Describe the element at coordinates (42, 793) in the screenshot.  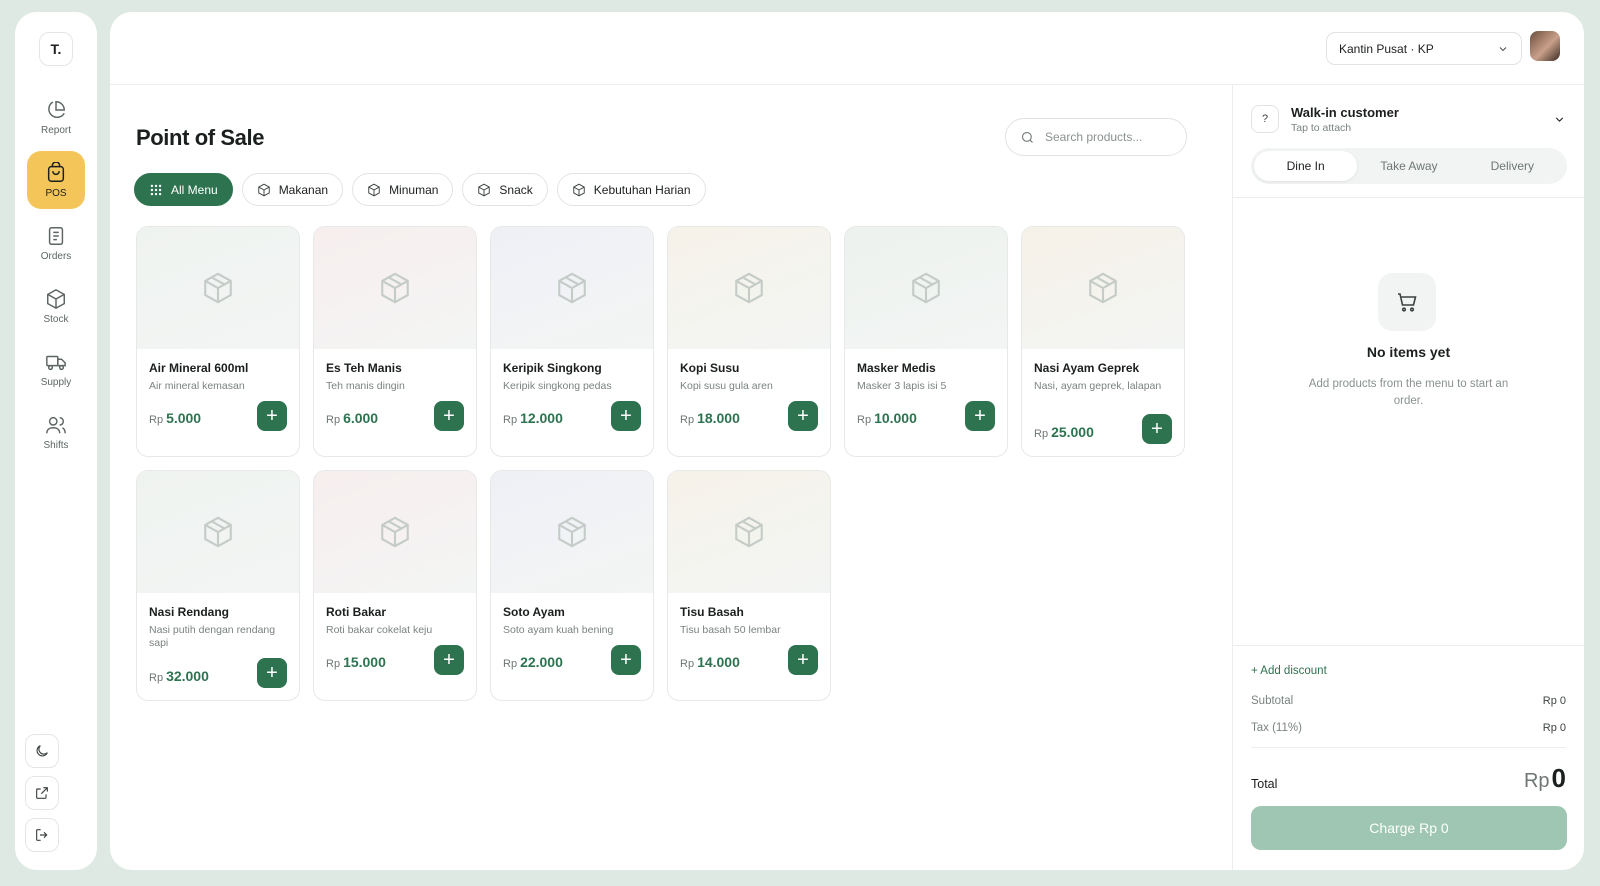
I see `open-external-button` at that location.